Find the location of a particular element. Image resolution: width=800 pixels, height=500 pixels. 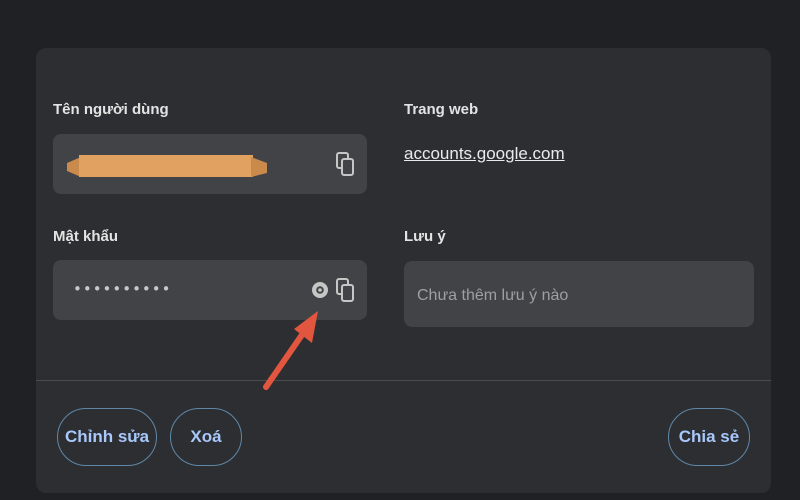

copy-username-icon is located at coordinates (345, 164).